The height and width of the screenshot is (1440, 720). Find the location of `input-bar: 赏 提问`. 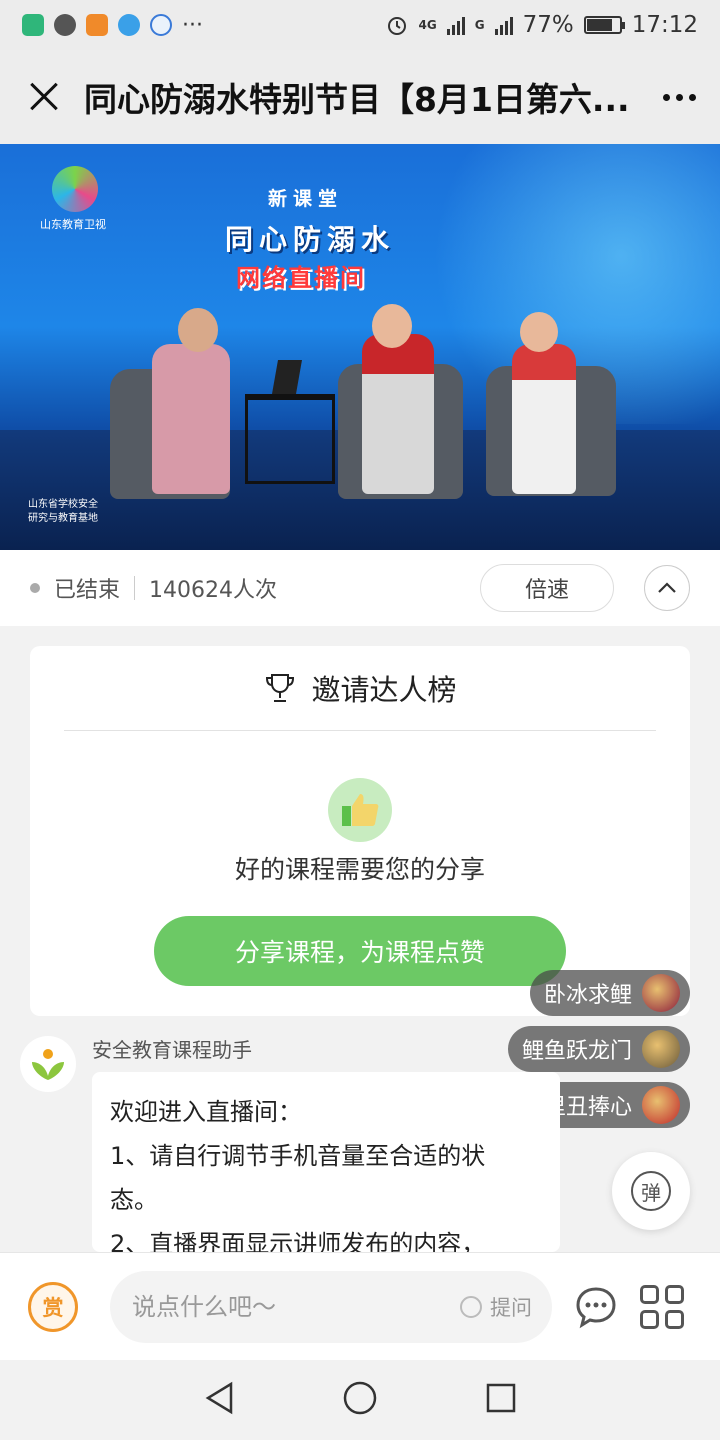

input-bar: 赏 提问 is located at coordinates (360, 1306).